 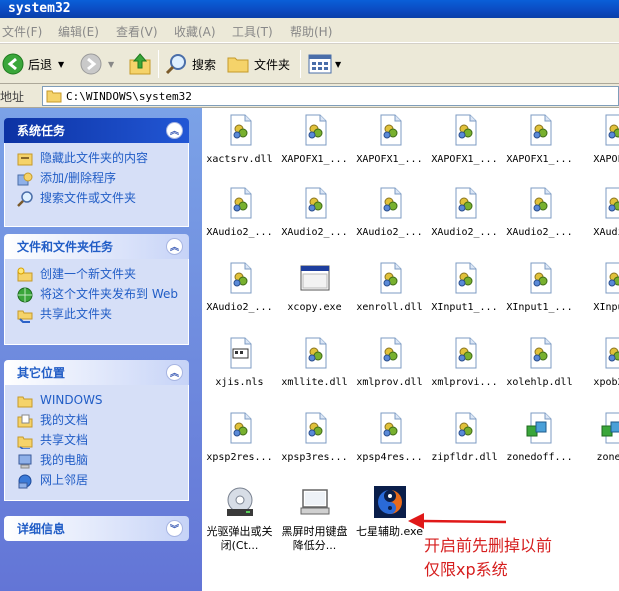 I want to click on file-item: xjis.nls, so click(x=239, y=363).